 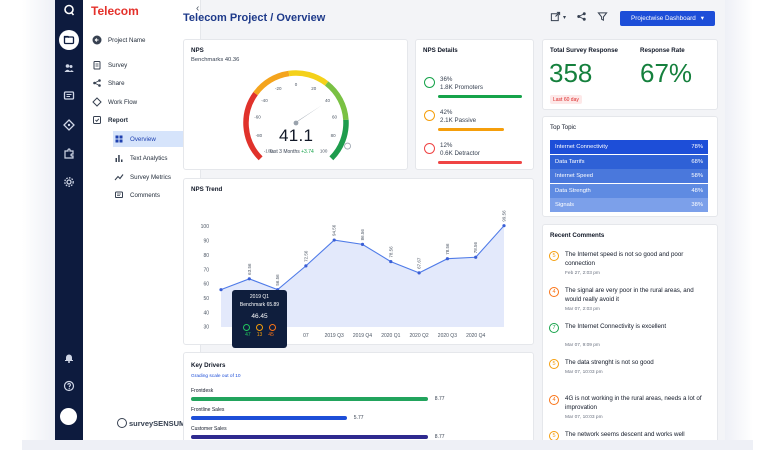 I want to click on gauge-tick-label: 80, so click(x=334, y=135).